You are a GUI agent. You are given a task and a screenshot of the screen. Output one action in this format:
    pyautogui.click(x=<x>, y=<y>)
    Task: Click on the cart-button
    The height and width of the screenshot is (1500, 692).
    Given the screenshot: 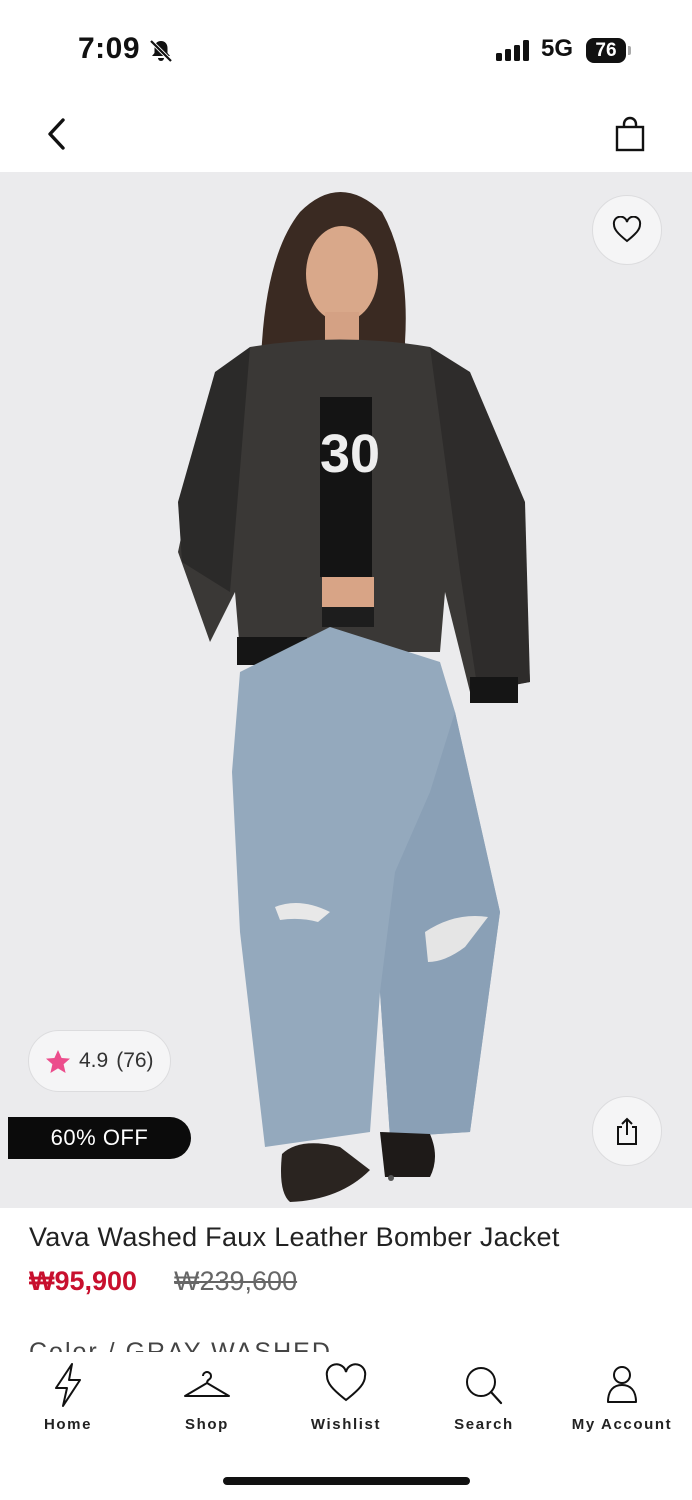 What is the action you would take?
    pyautogui.click(x=630, y=134)
    